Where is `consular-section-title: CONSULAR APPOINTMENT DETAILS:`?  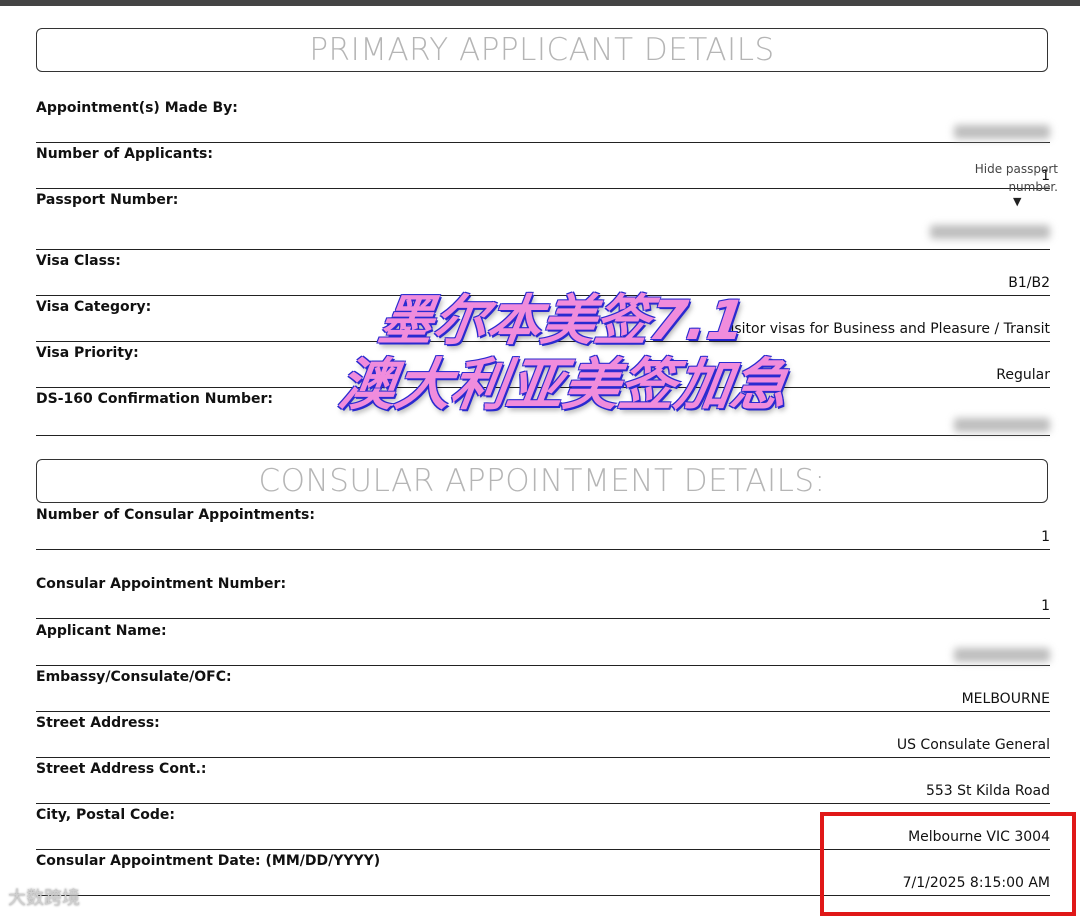 consular-section-title: CONSULAR APPOINTMENT DETAILS: is located at coordinates (542, 481).